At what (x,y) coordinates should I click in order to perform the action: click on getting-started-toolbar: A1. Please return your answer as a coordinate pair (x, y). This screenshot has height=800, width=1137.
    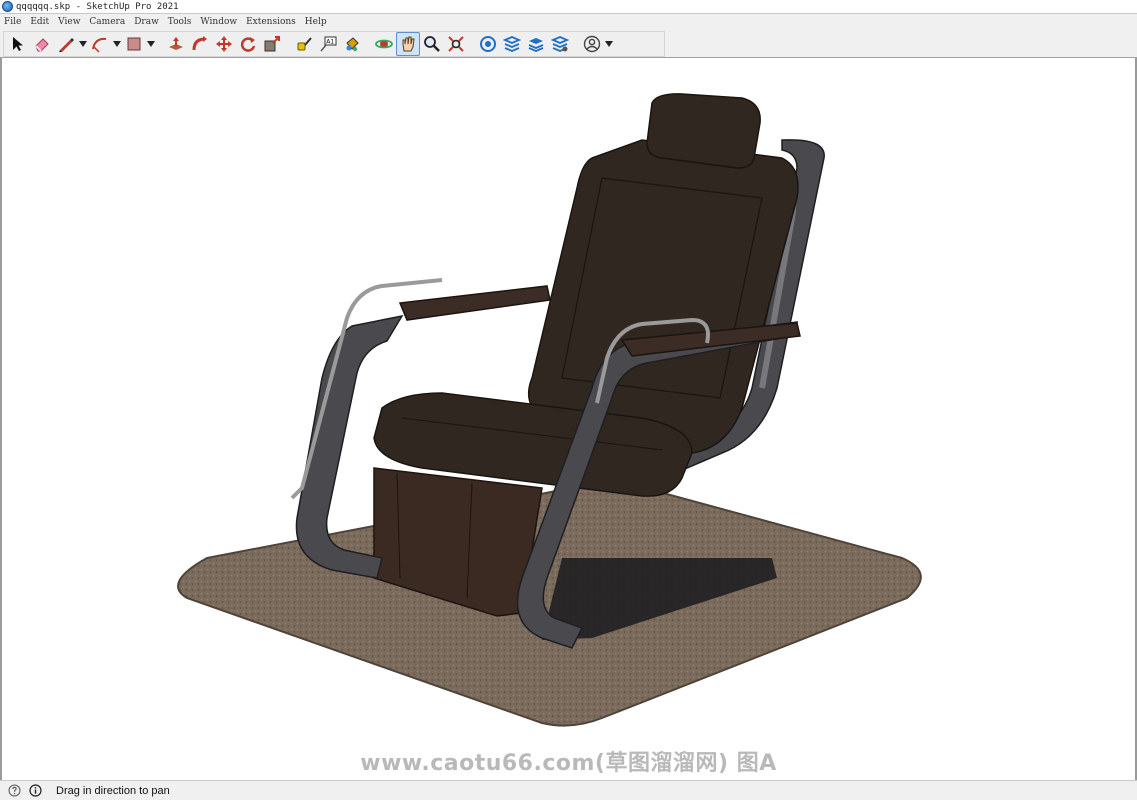
    Looking at the image, I should click on (334, 44).